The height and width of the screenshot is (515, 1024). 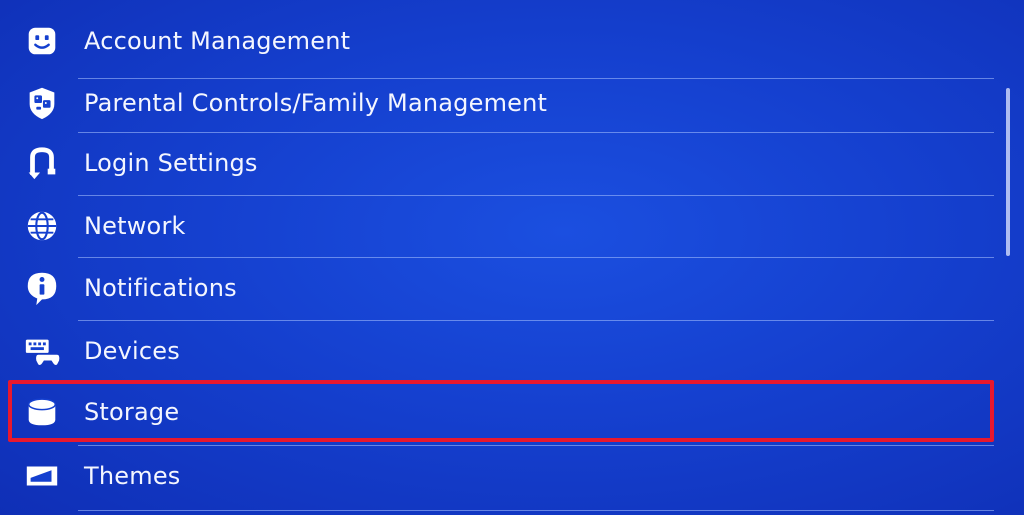 I want to click on menu-item-label: Login Settings, so click(x=171, y=163).